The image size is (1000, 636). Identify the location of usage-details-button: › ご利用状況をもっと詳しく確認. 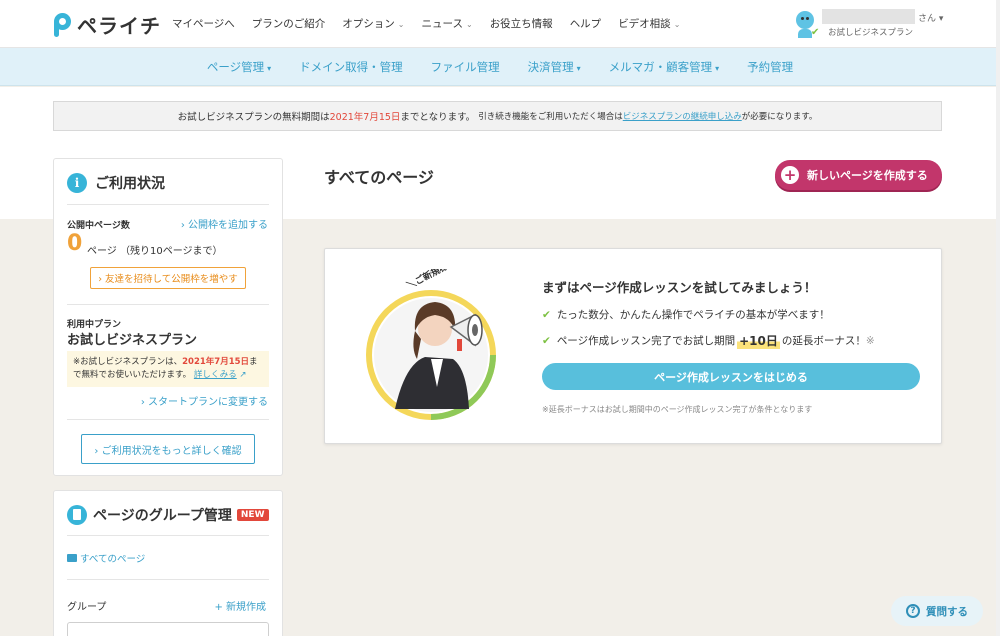
(168, 449).